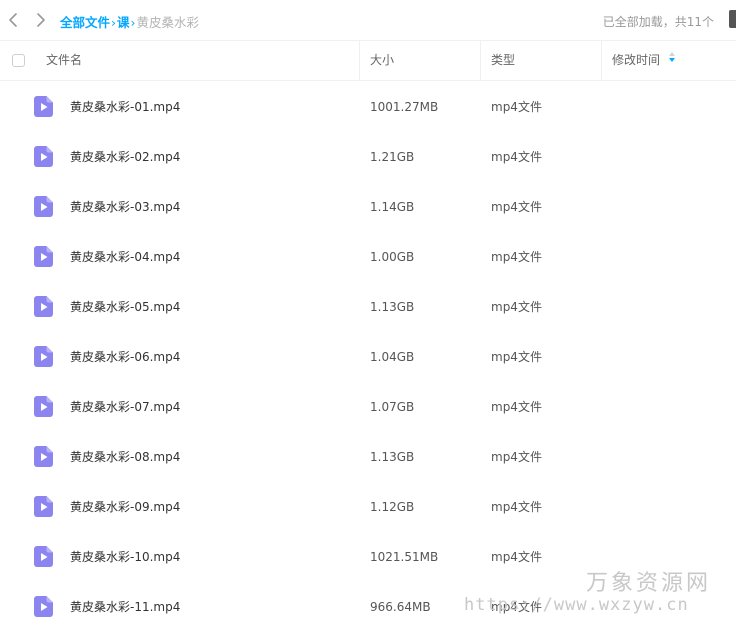 The width and height of the screenshot is (736, 639). What do you see at coordinates (658, 22) in the screenshot?
I see `load-status: 已全部加载，共11个` at bounding box center [658, 22].